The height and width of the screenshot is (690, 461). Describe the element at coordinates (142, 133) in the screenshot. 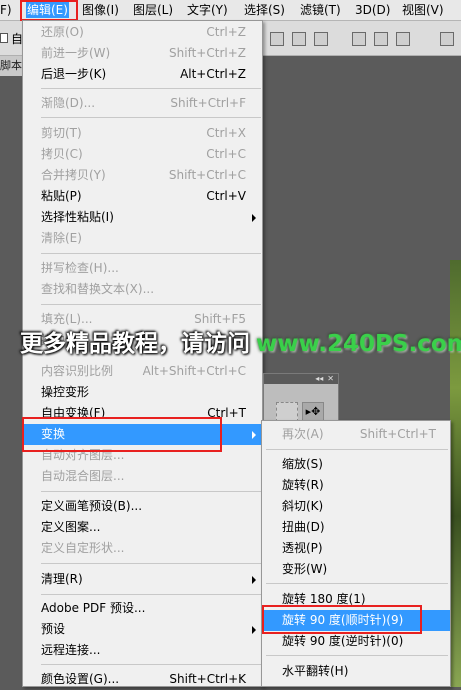

I see `menu-item-cut: 剪切(T) Ctrl+X` at that location.